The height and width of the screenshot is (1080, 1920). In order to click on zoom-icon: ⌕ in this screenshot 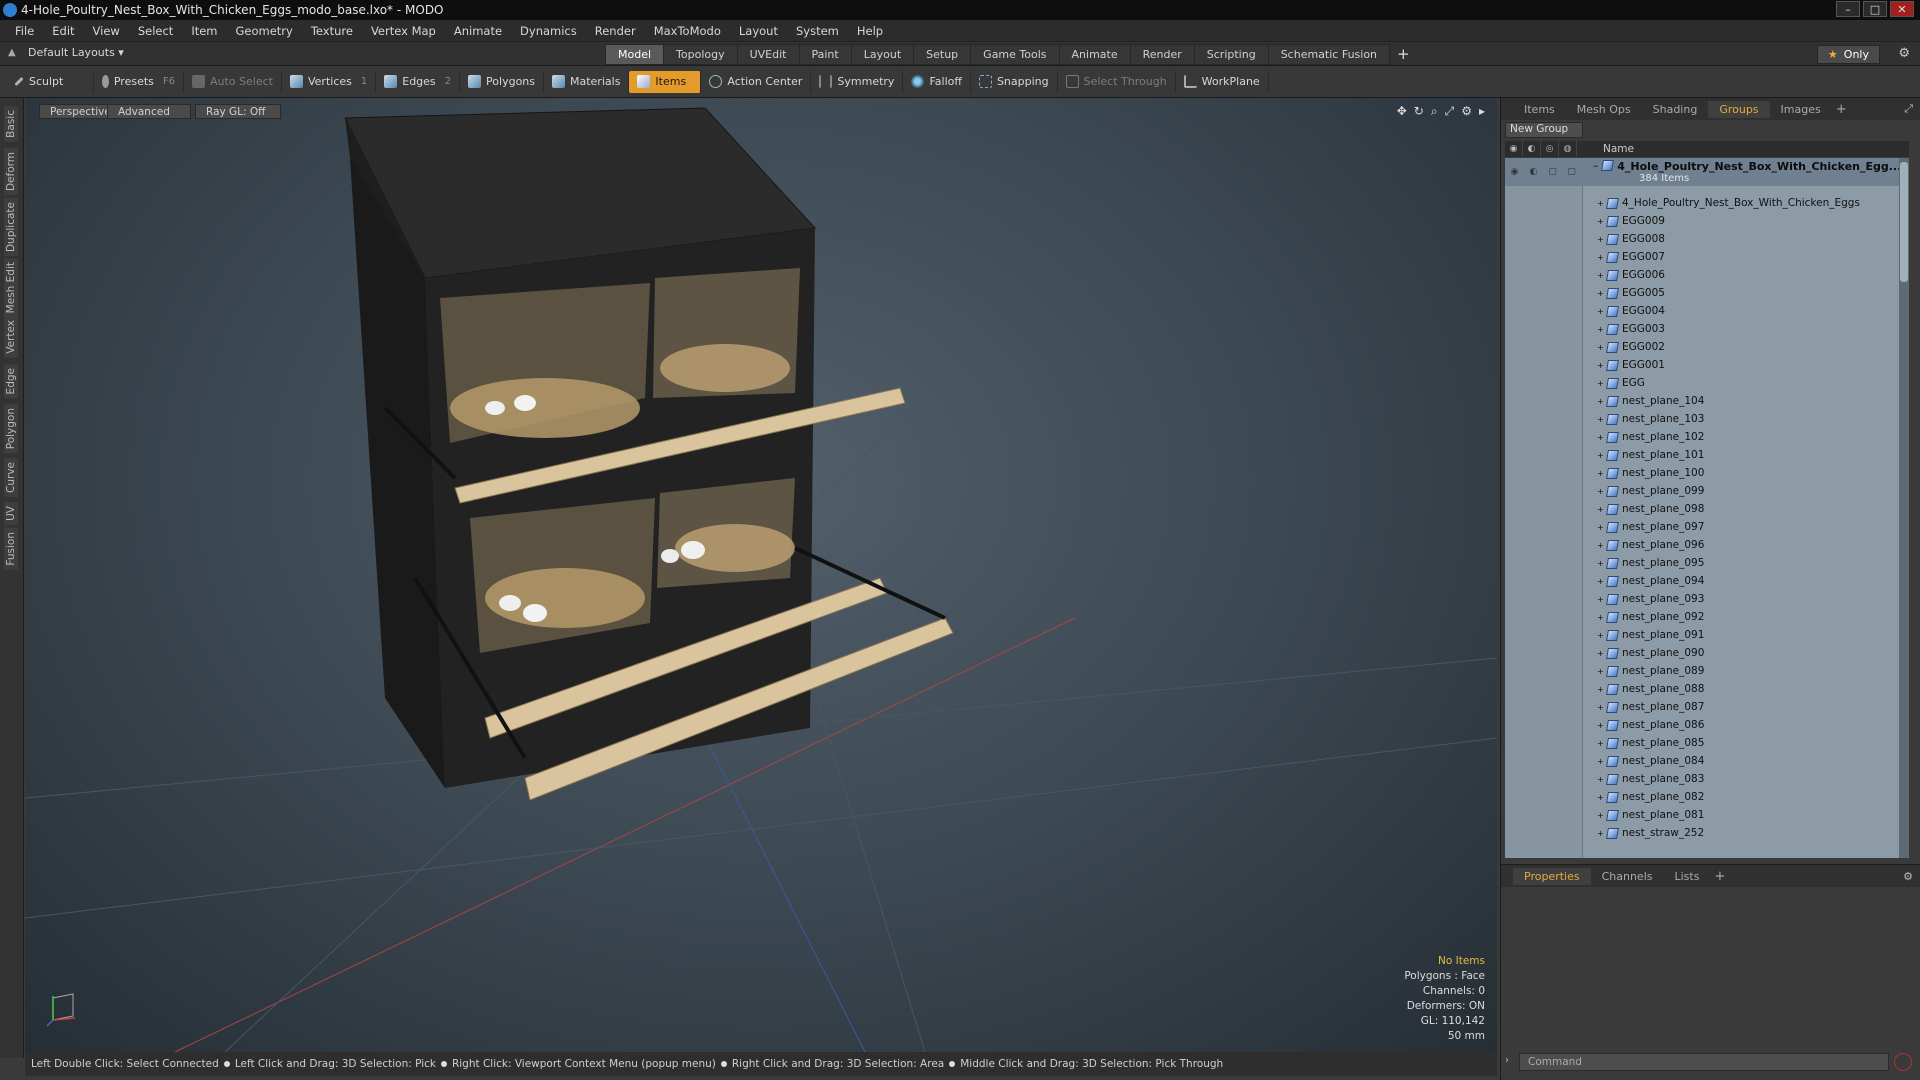, I will do `click(1434, 111)`.